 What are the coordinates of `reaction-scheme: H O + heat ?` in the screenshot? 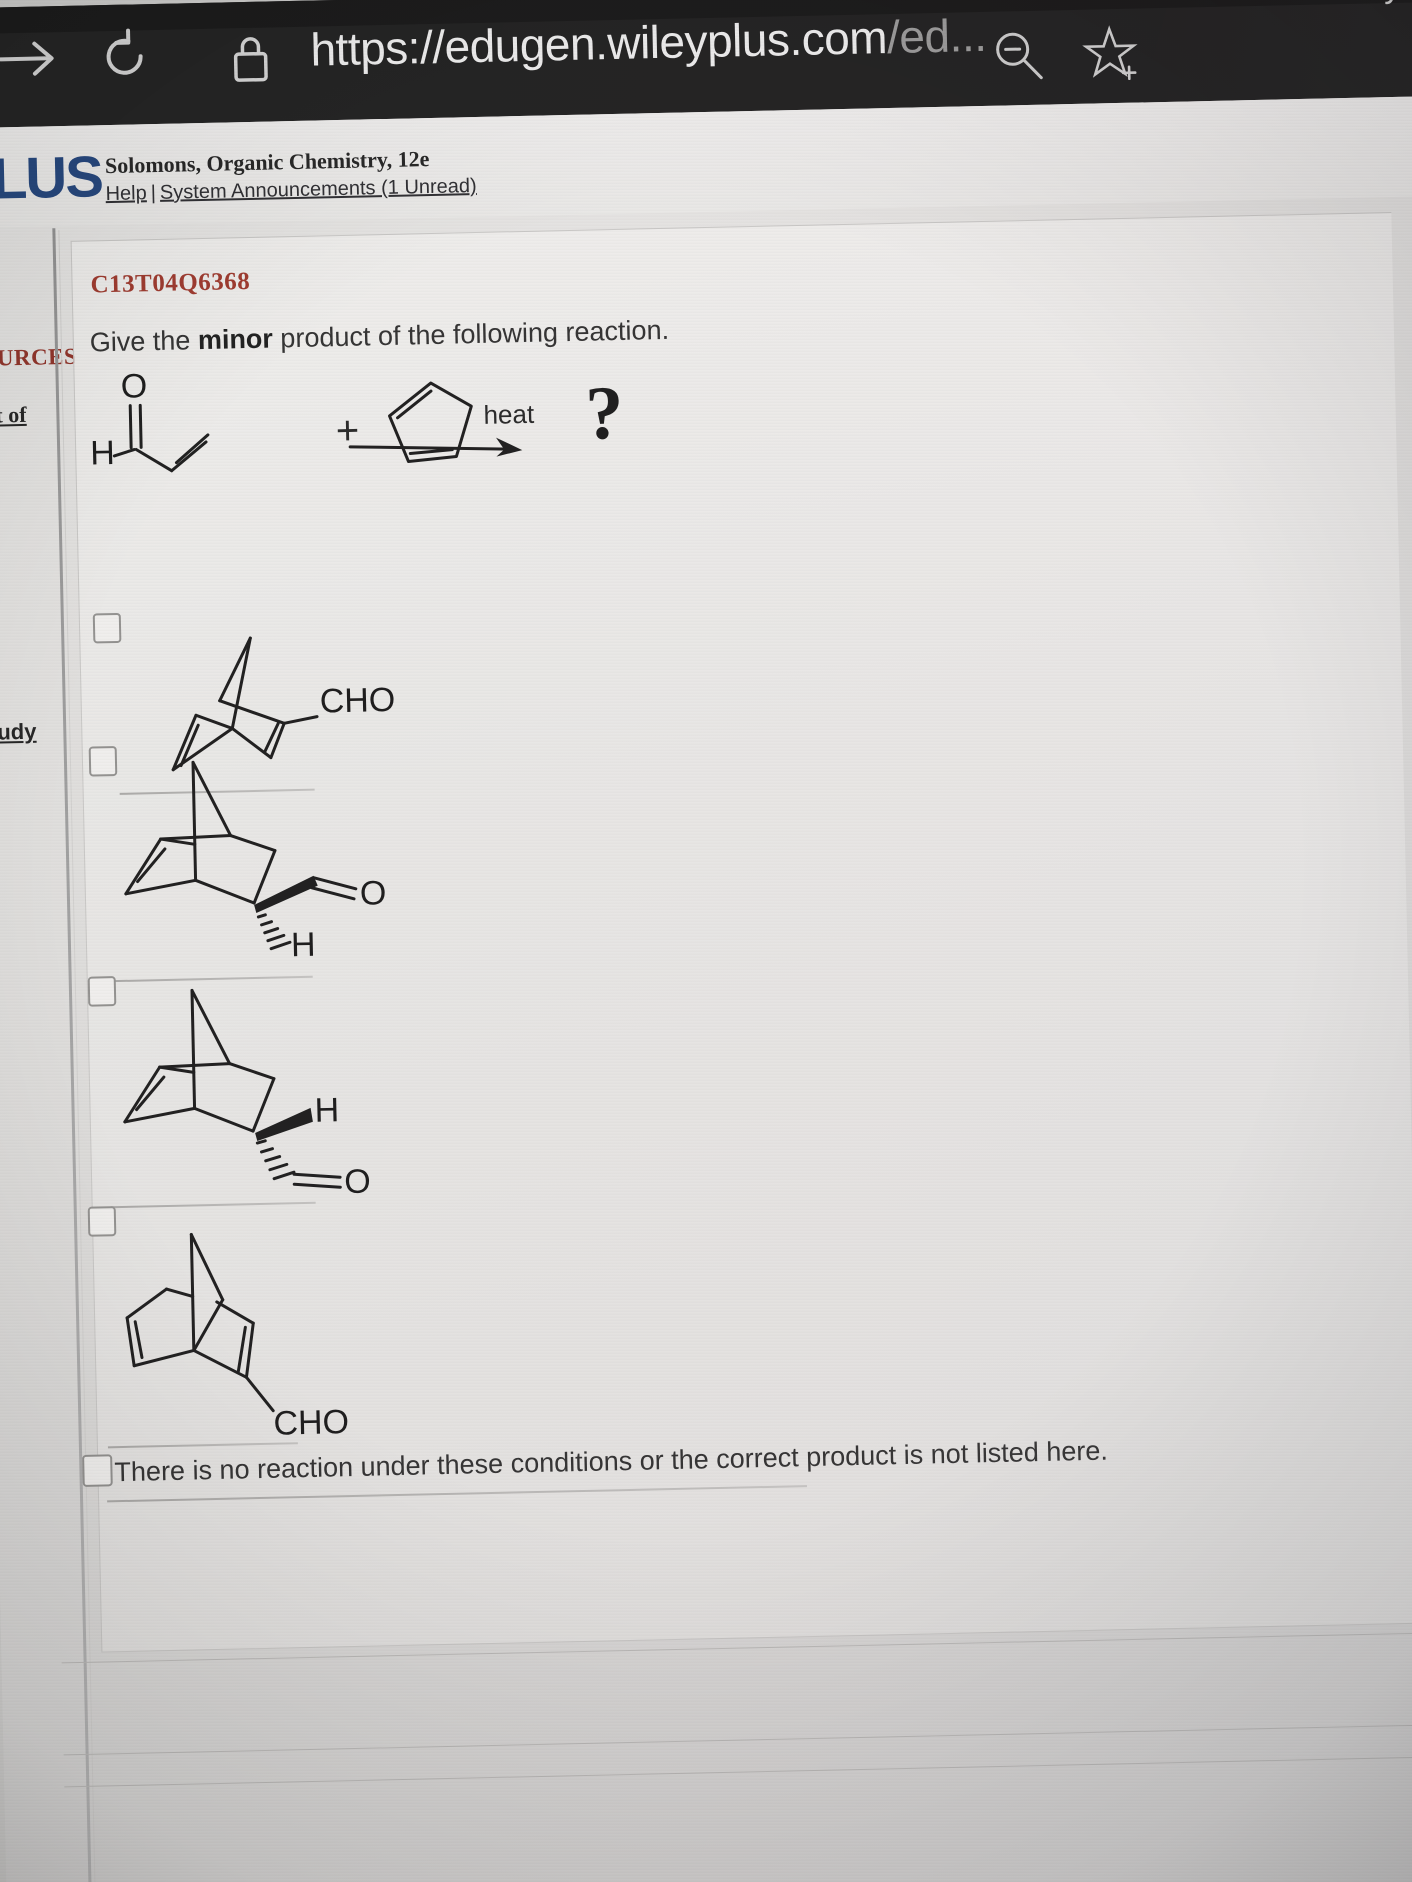 It's located at (395, 424).